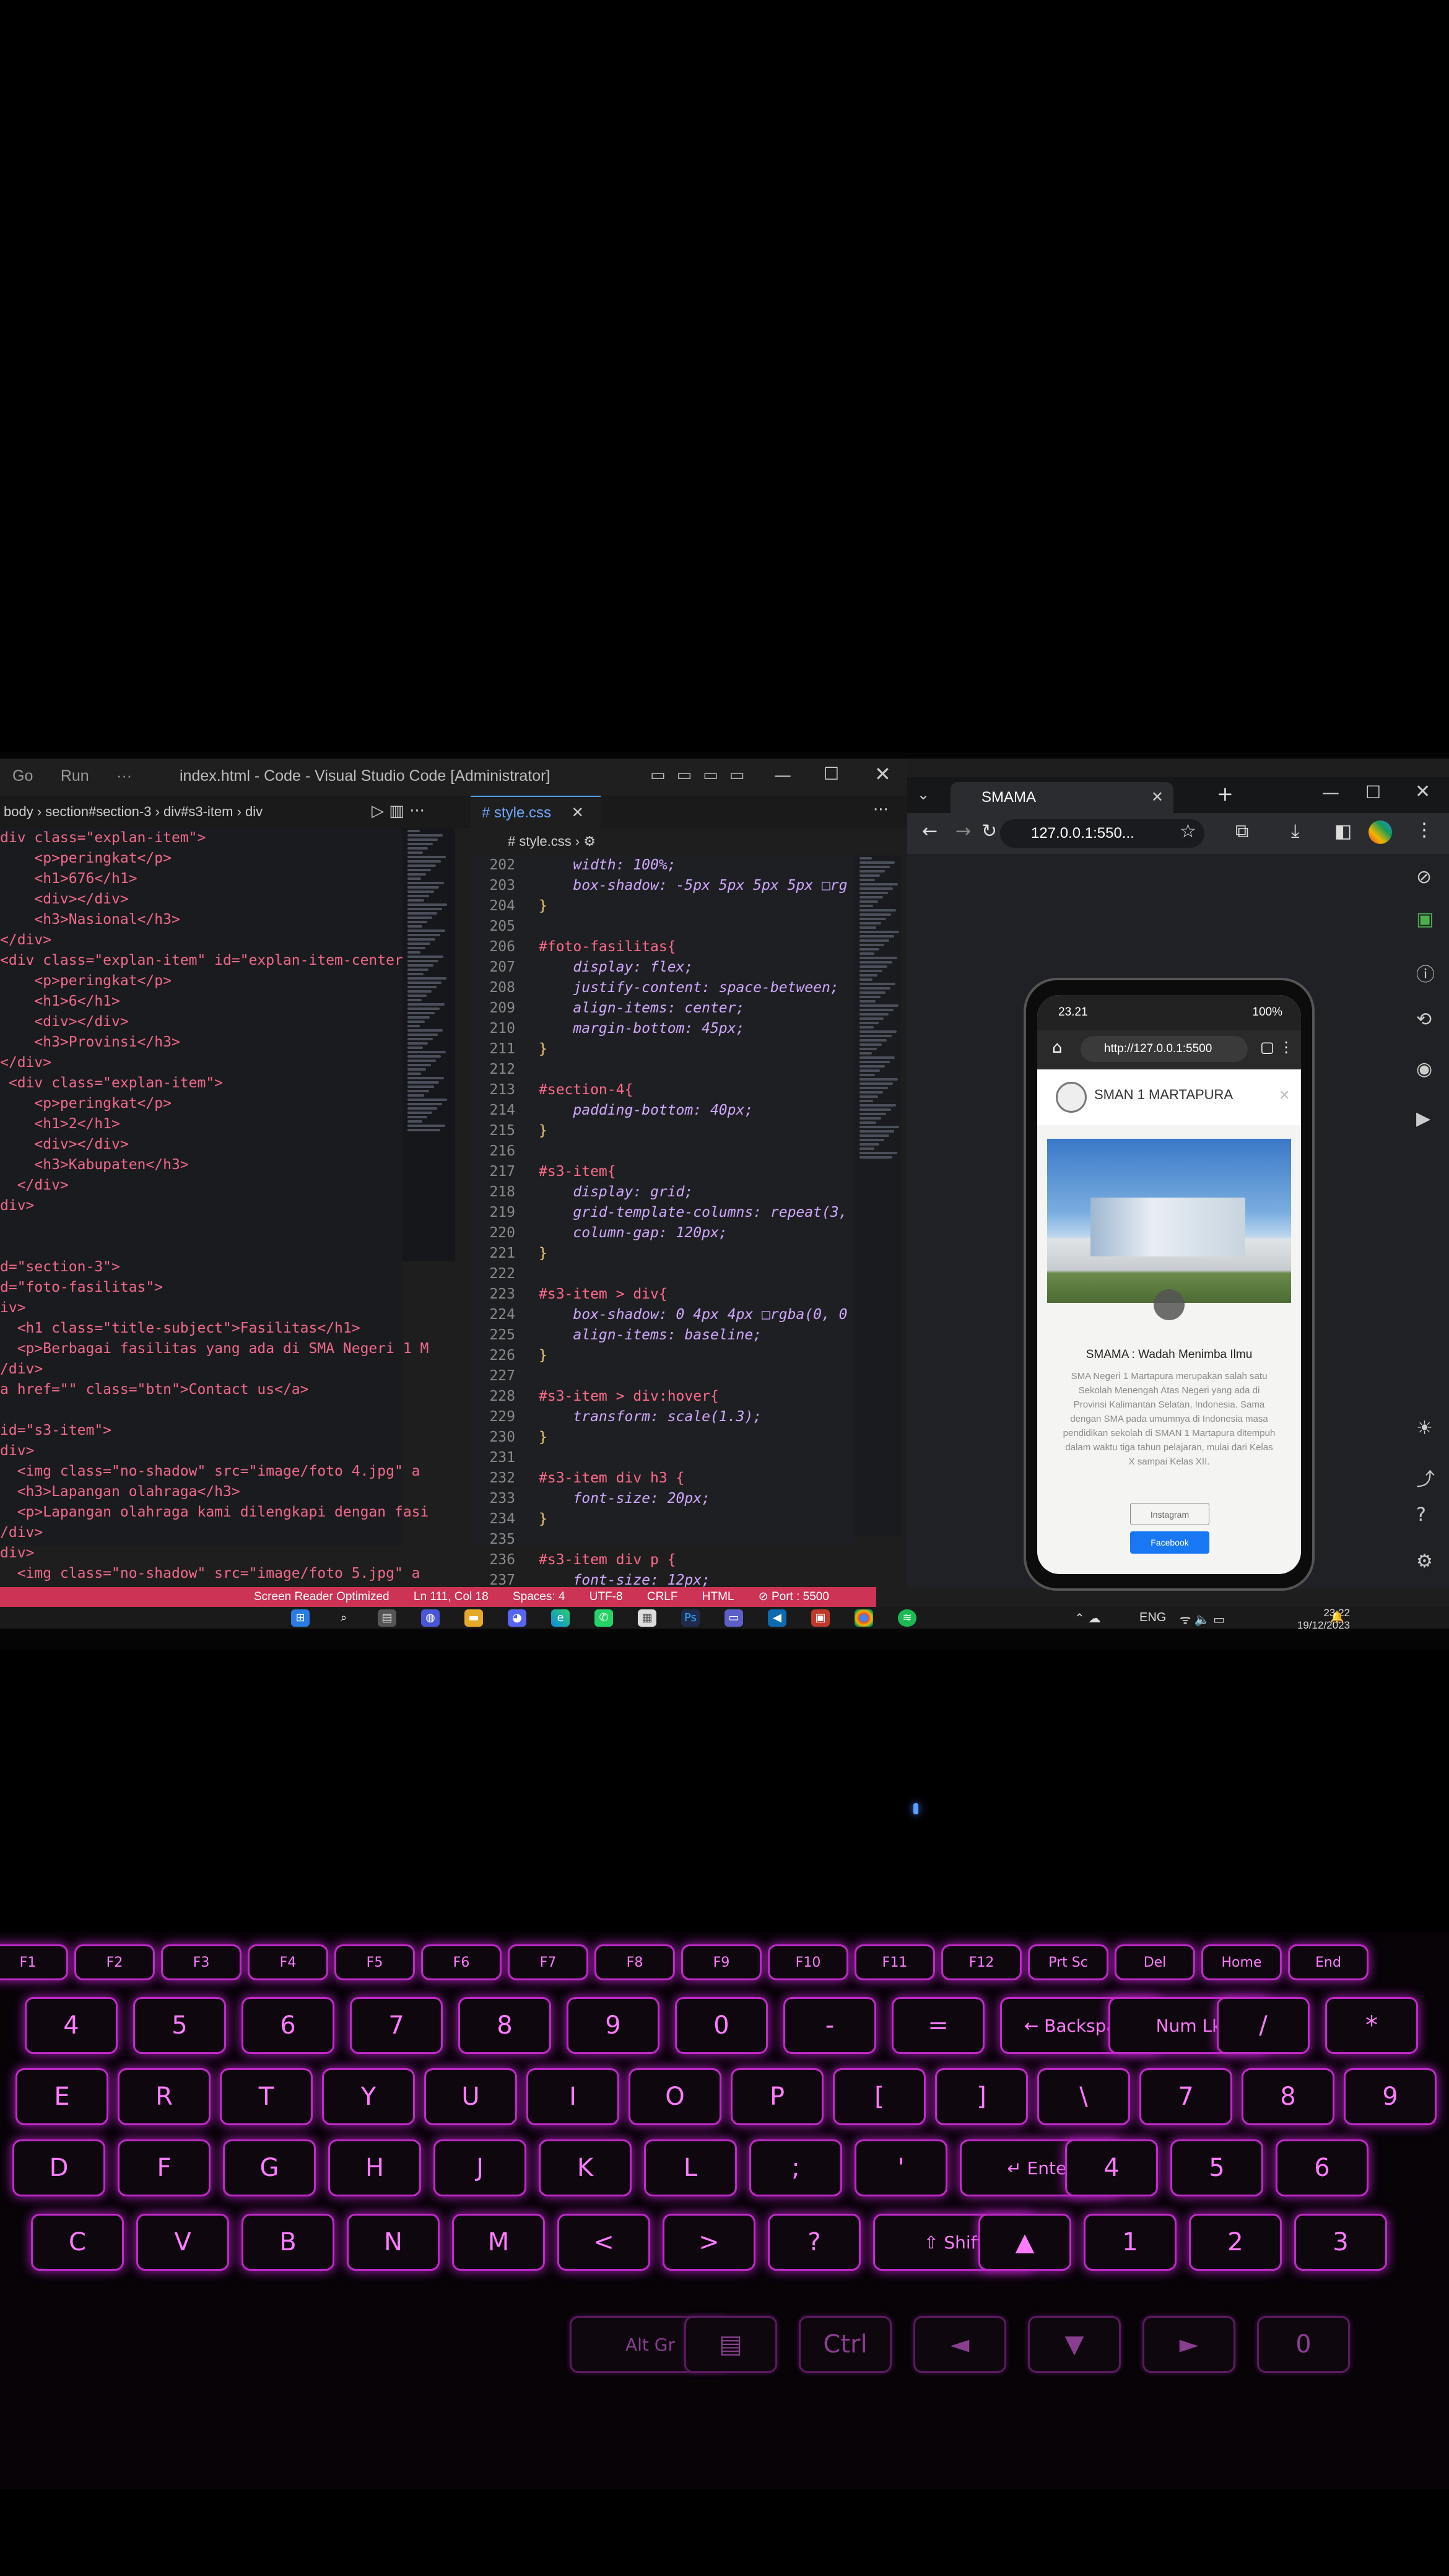  I want to click on tab-style-css: # style.css ✕, so click(536, 812).